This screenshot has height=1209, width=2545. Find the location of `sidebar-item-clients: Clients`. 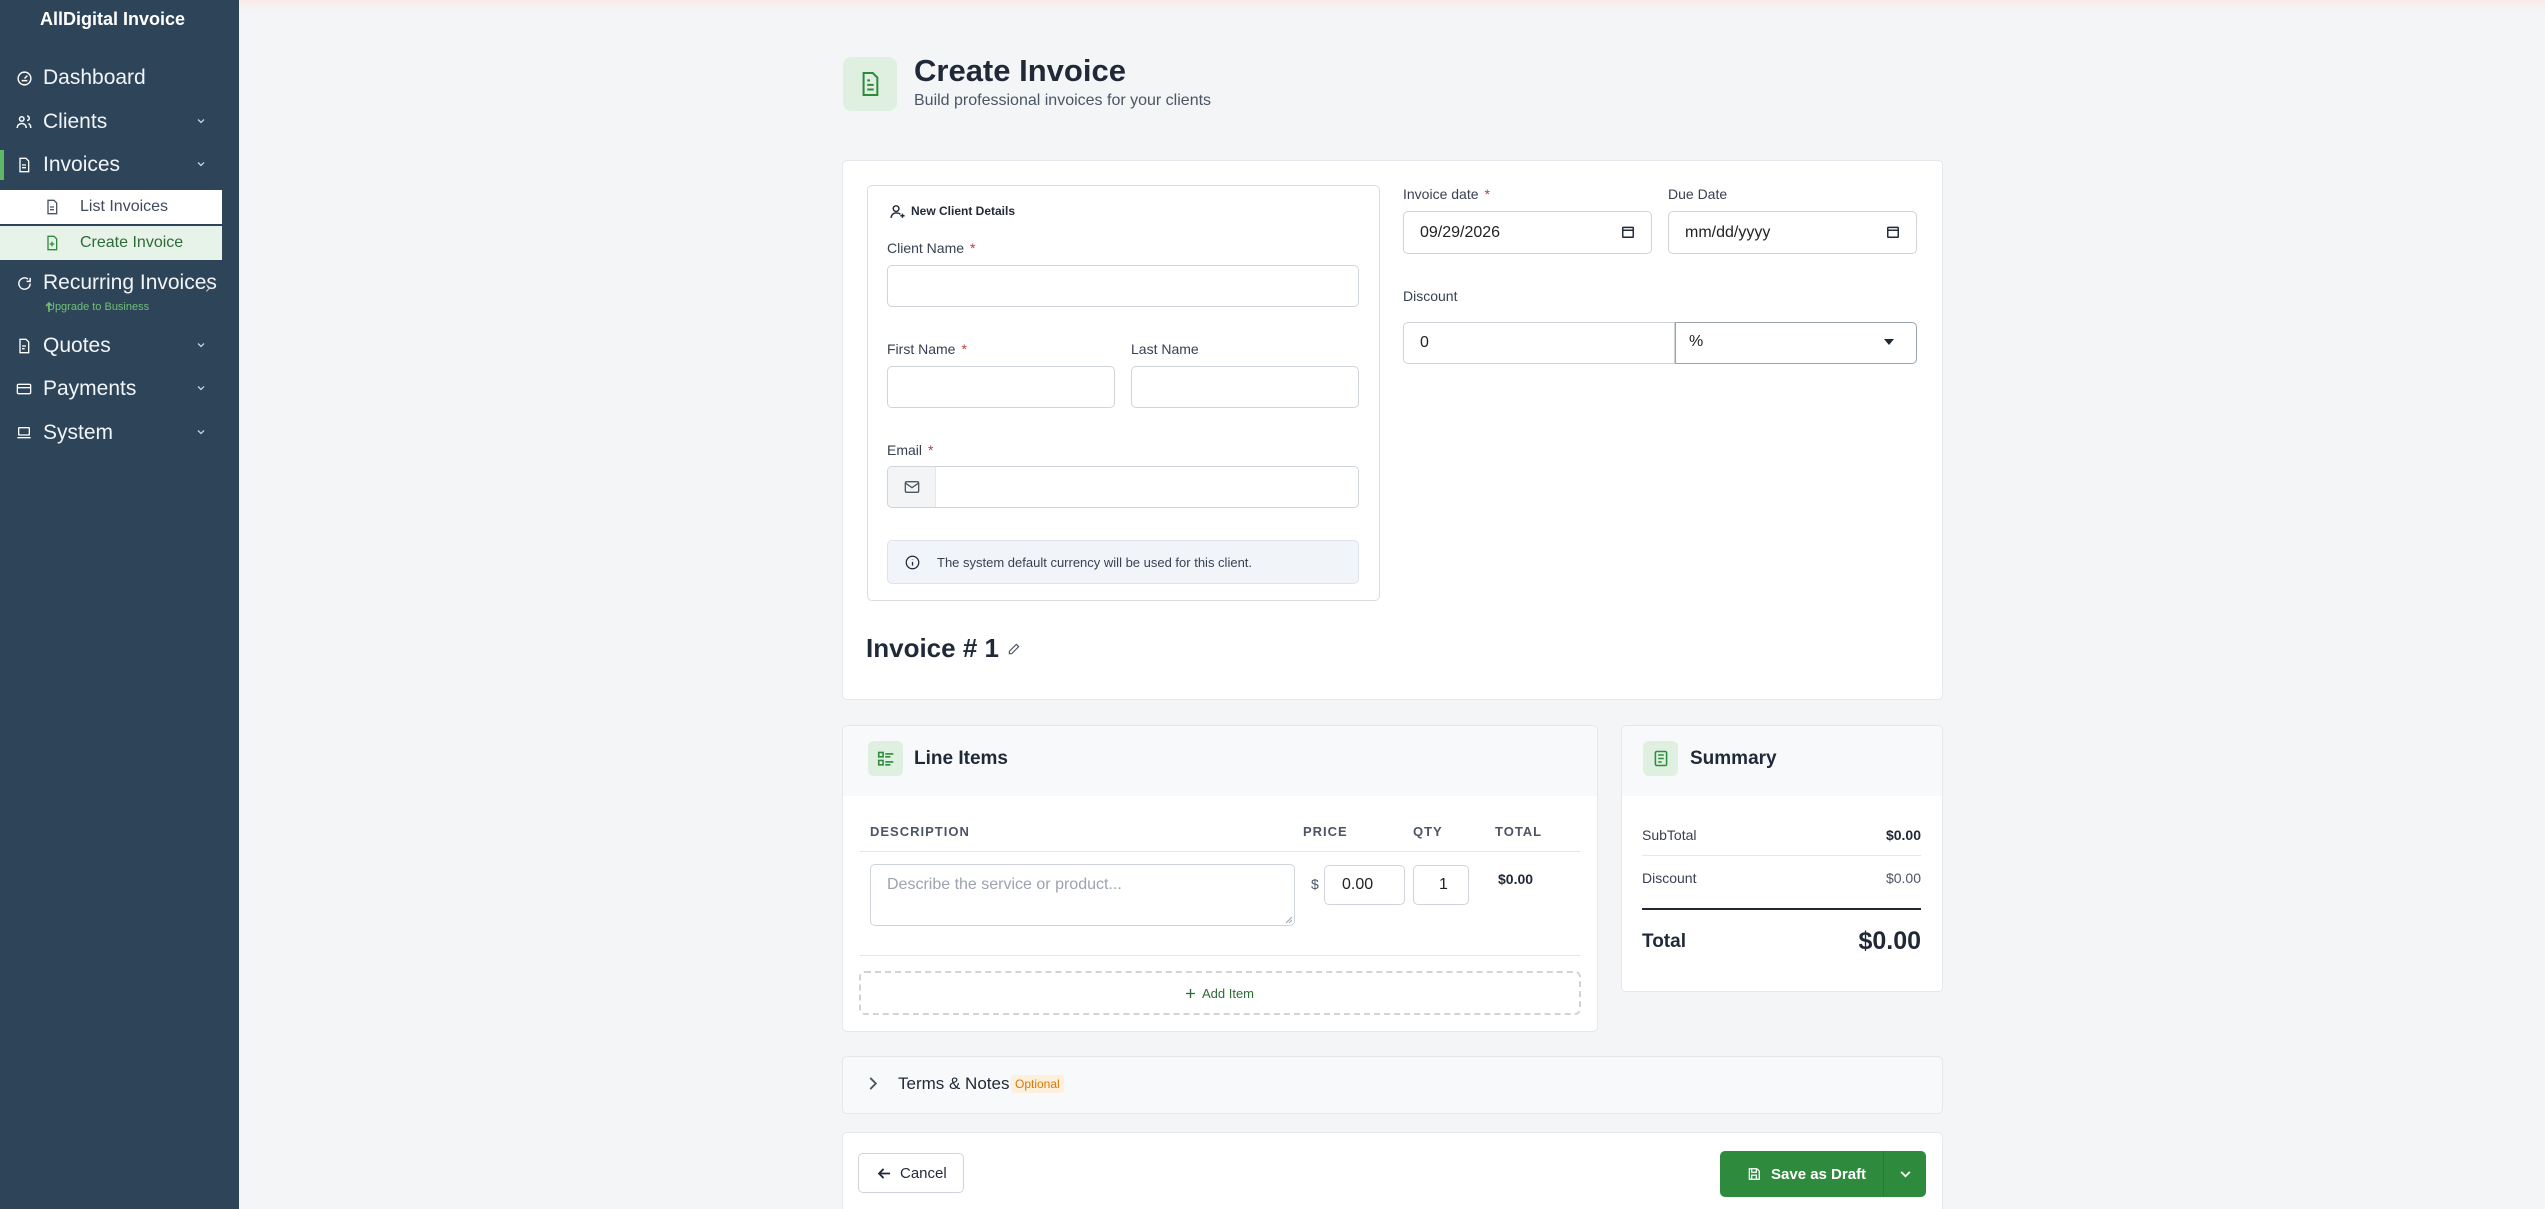

sidebar-item-clients: Clients is located at coordinates (112, 122).